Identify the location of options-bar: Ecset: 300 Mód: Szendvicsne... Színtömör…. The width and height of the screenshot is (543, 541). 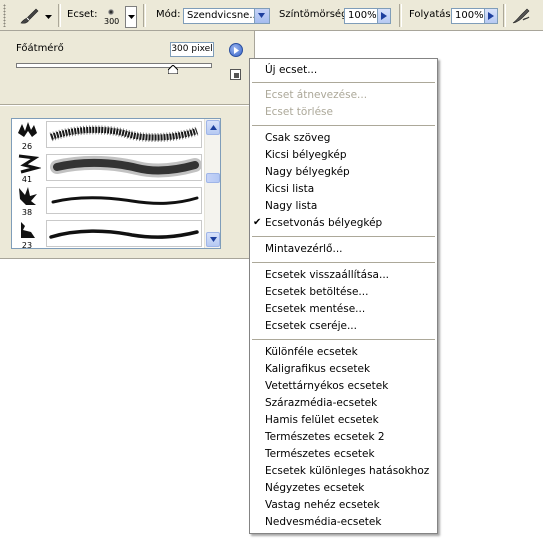
(271, 15).